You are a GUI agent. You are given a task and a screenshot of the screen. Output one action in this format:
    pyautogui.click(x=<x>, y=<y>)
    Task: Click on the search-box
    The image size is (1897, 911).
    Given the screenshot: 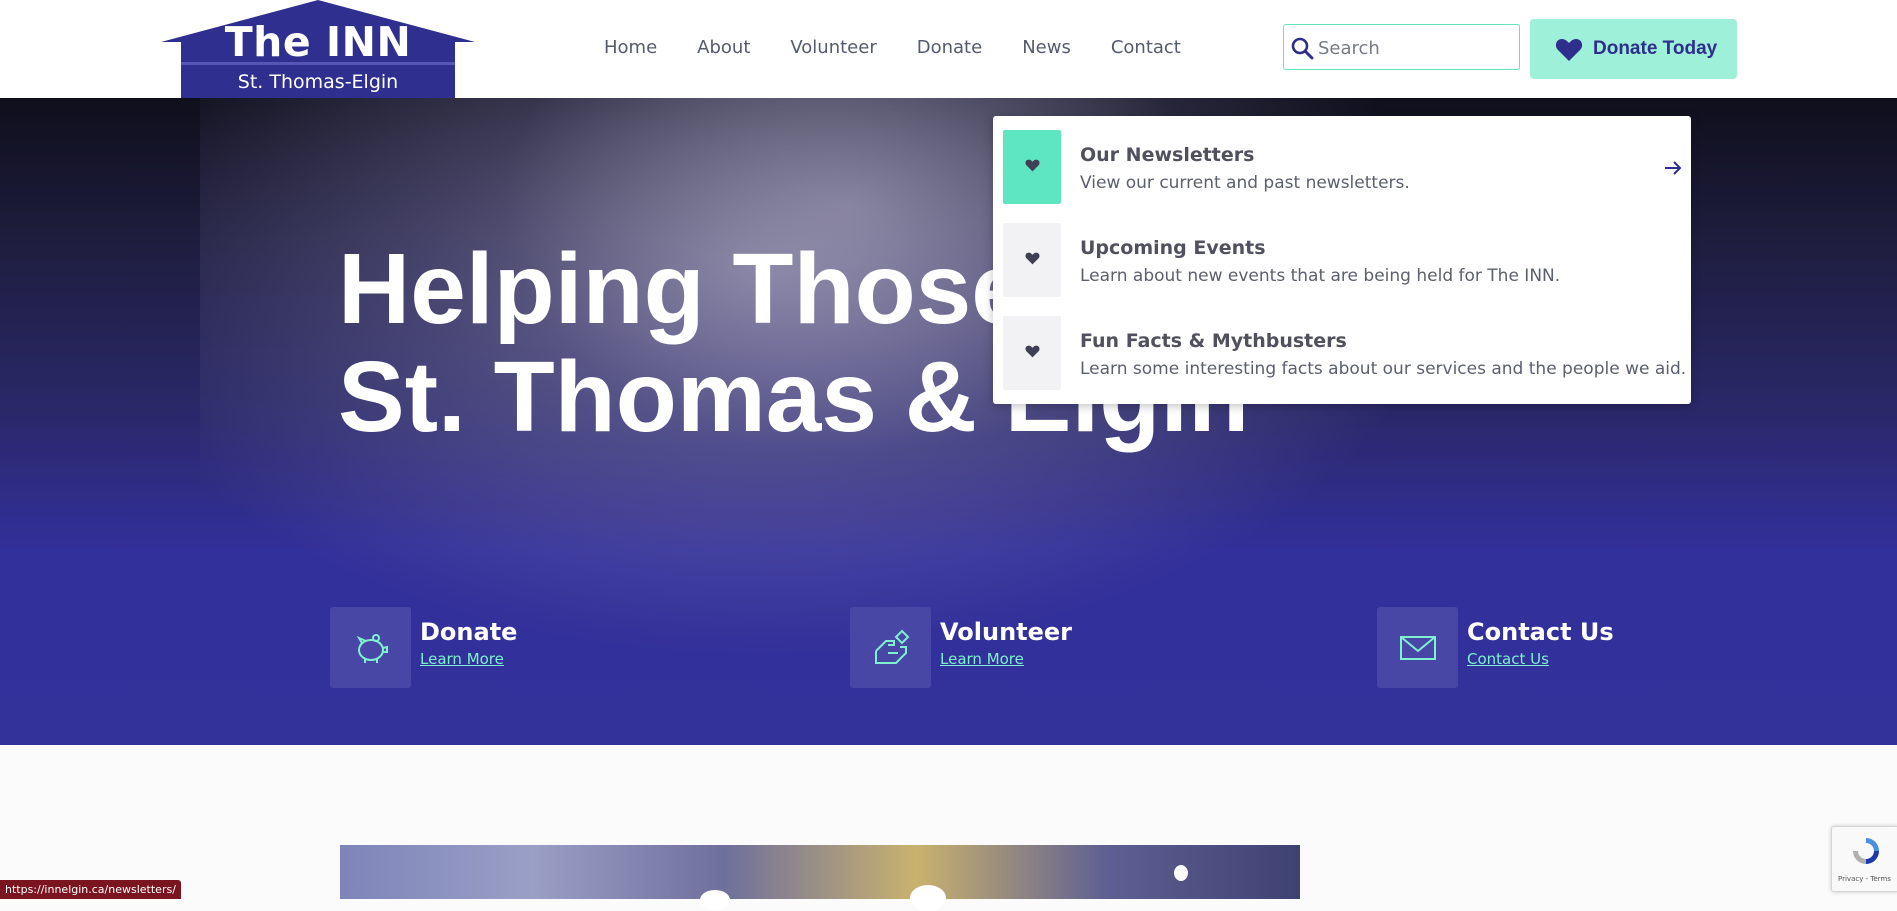 What is the action you would take?
    pyautogui.click(x=1401, y=47)
    